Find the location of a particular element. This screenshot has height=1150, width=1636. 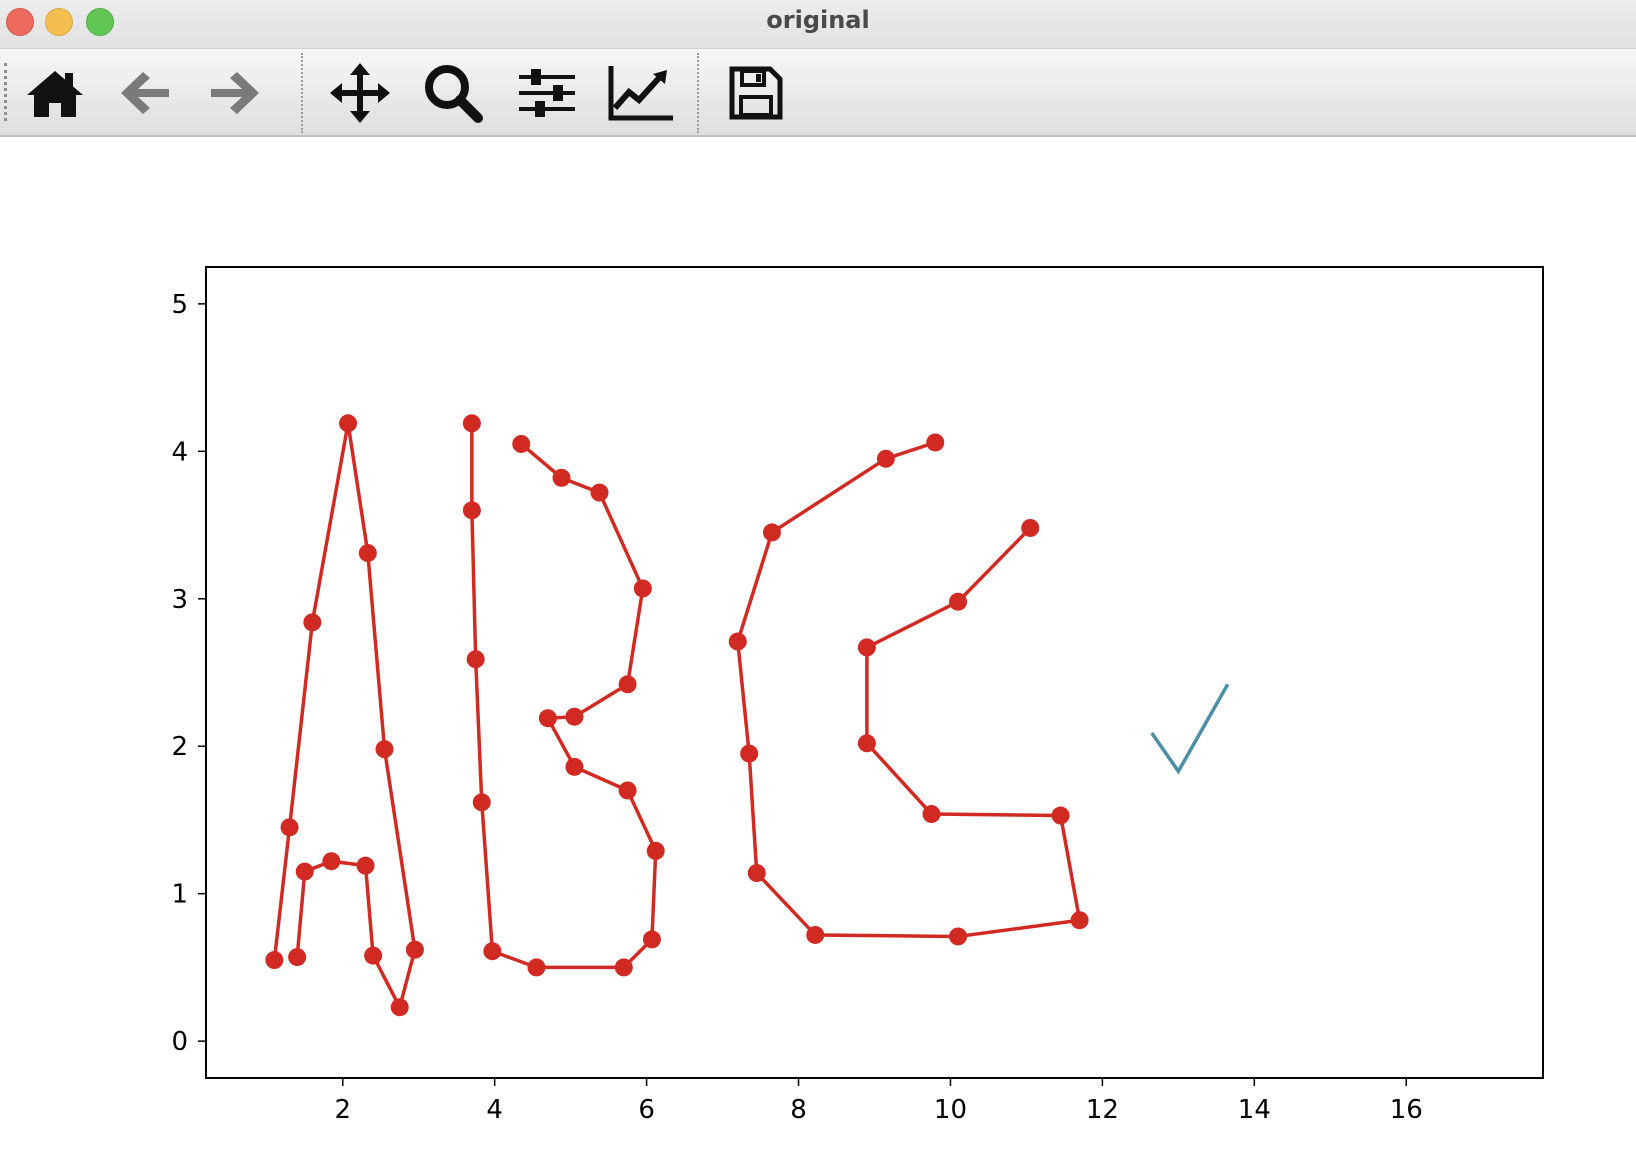

pan-button is located at coordinates (360, 93).